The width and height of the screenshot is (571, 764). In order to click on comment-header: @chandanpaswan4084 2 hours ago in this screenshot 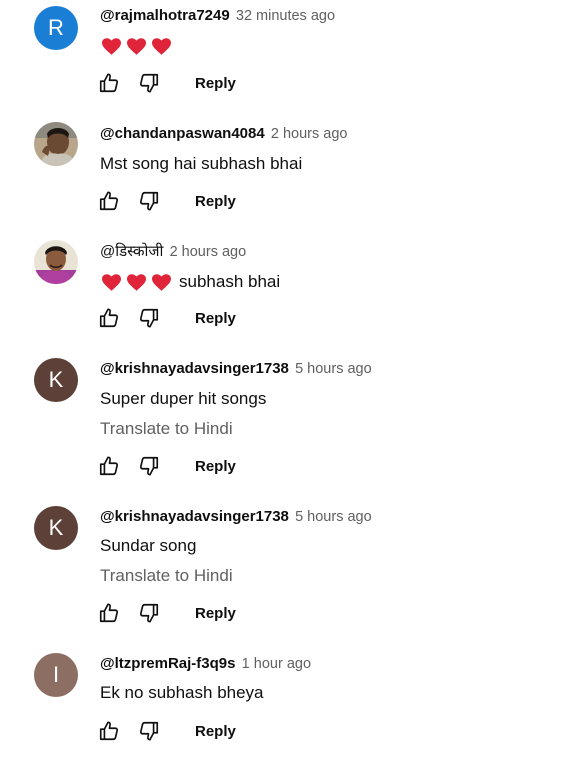, I will do `click(223, 134)`.